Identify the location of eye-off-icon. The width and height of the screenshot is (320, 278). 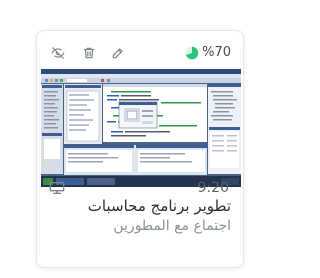
(58, 53).